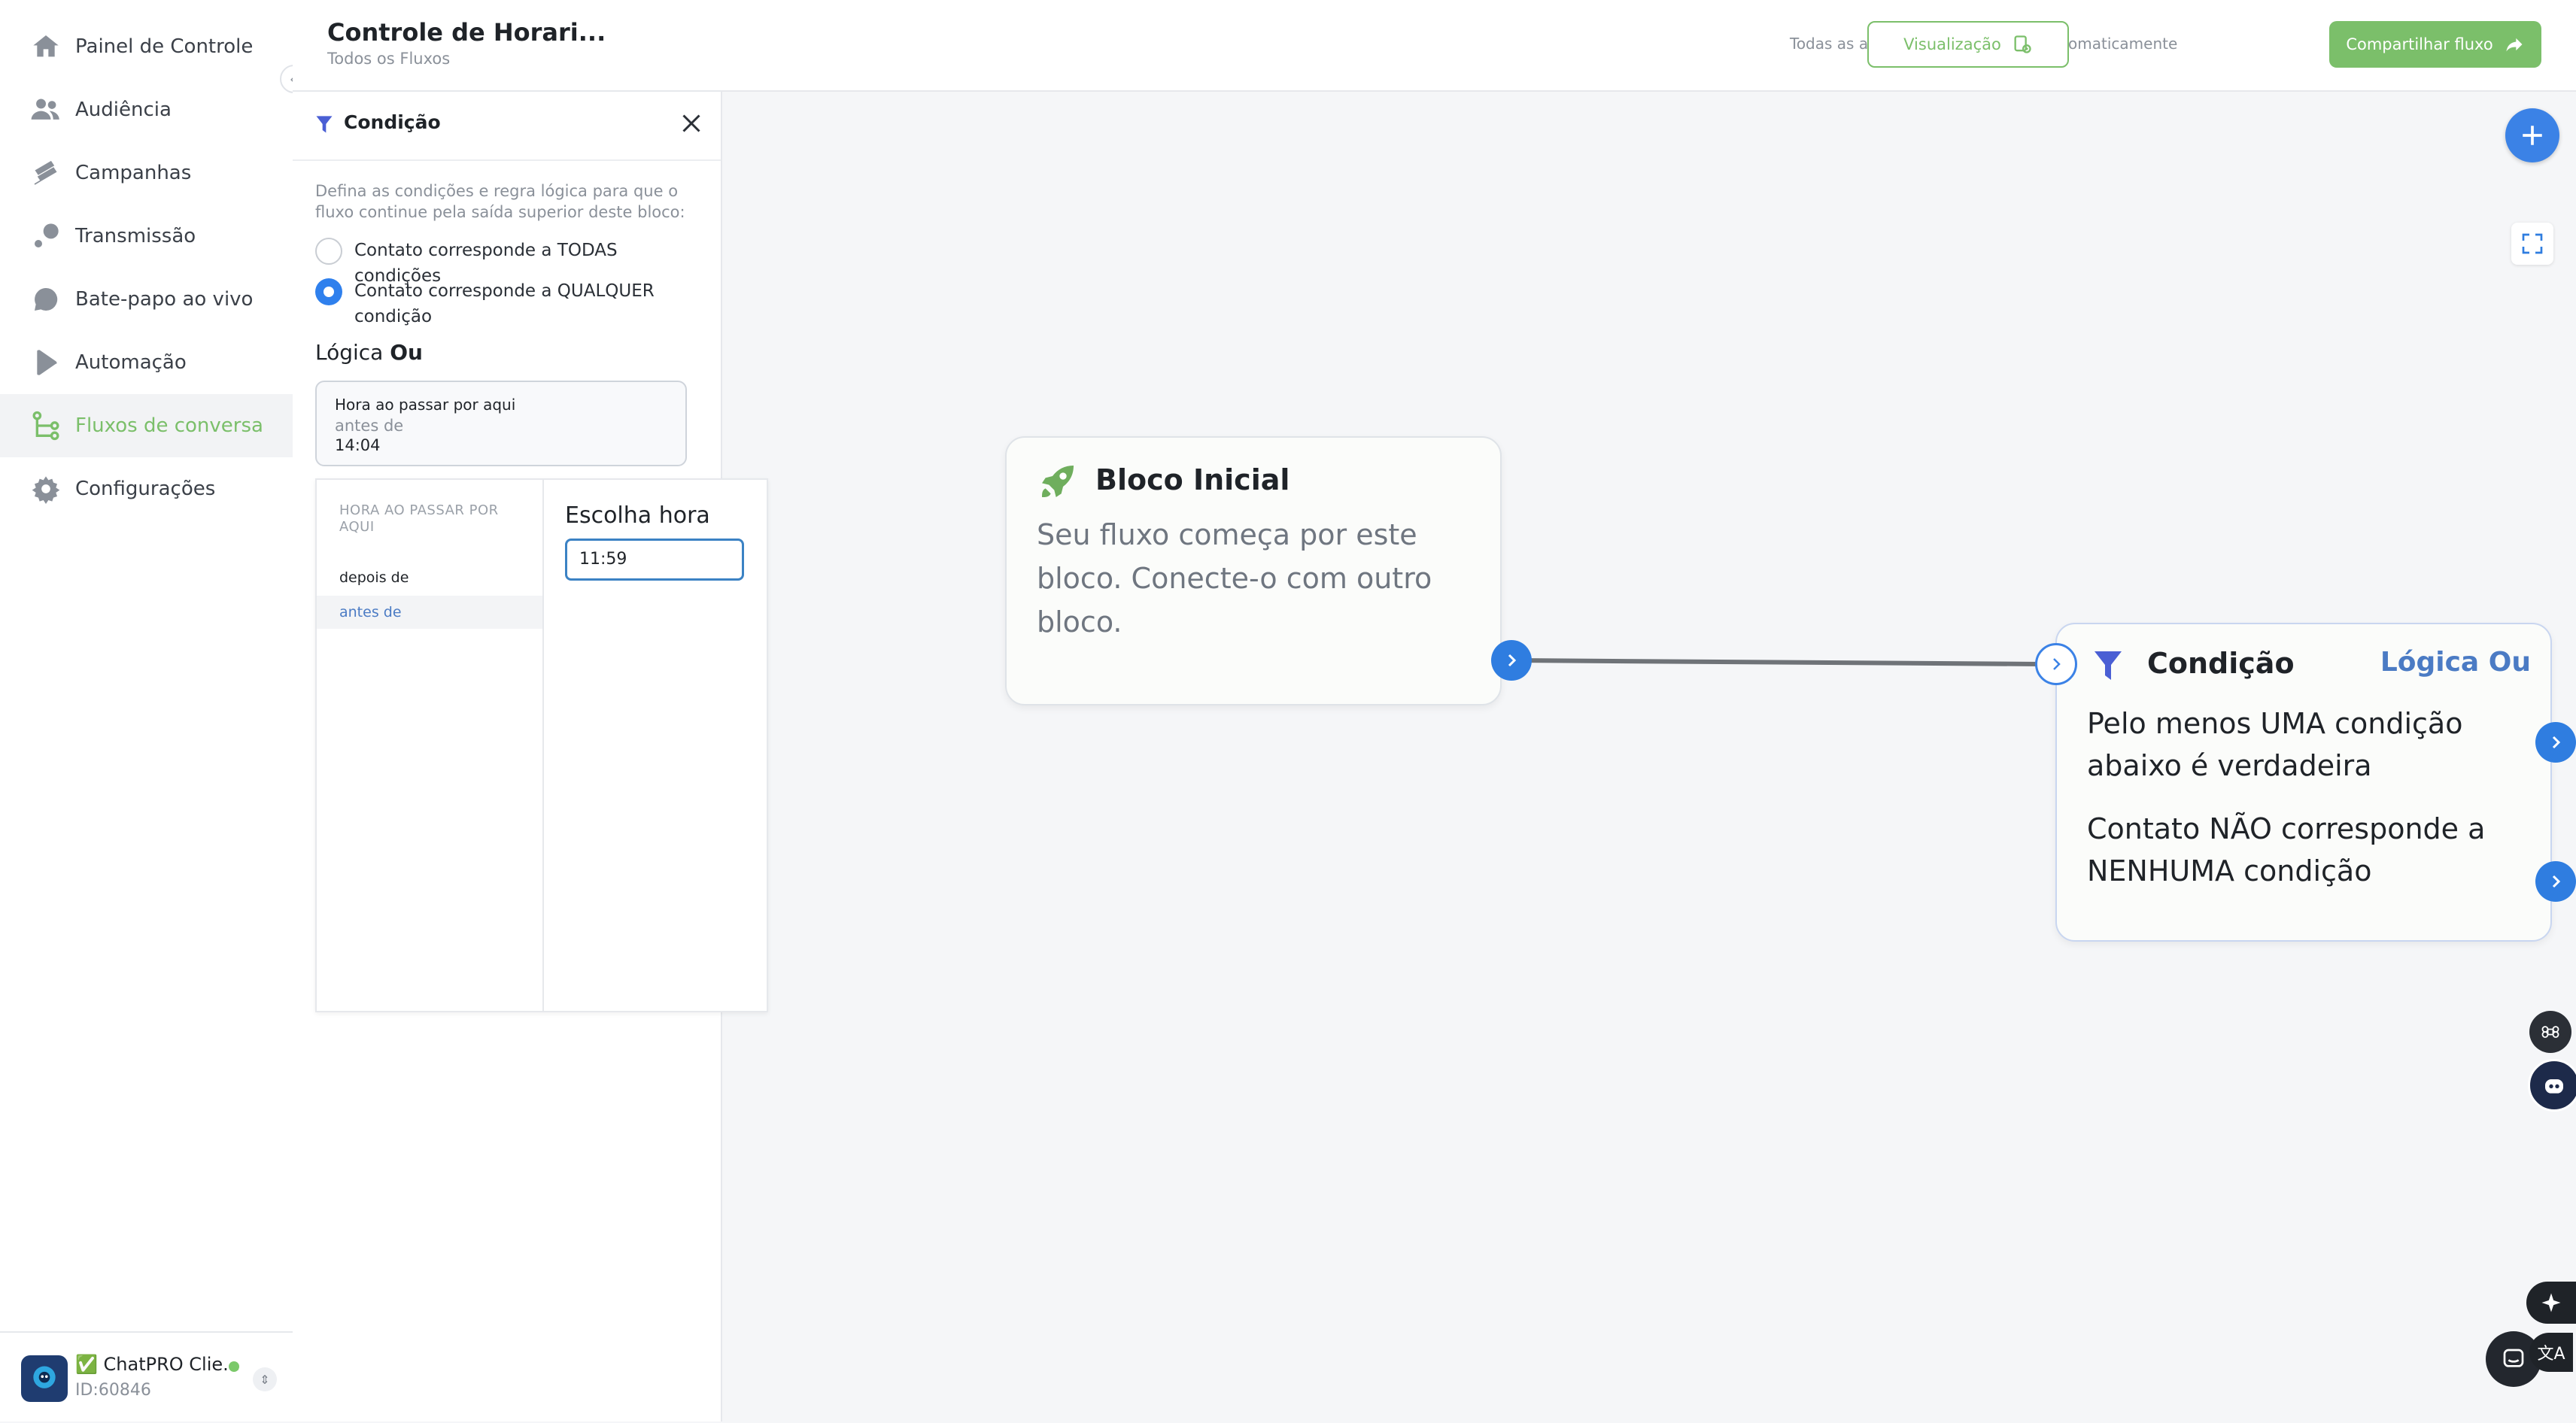  Describe the element at coordinates (329, 291) in the screenshot. I see `radio-button-selected` at that location.